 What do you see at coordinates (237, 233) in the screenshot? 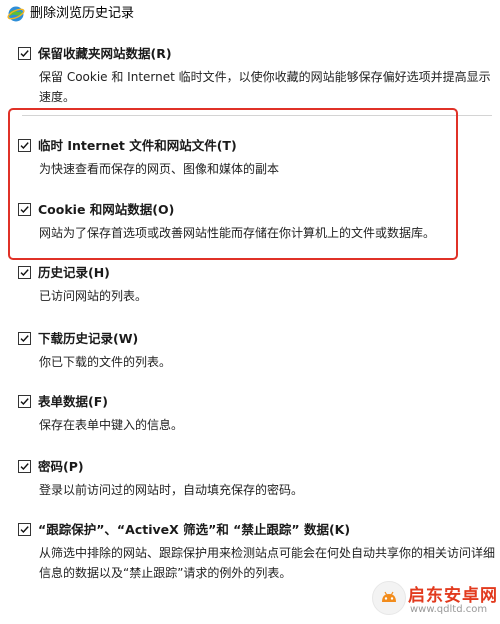
I see `option-description: 网站为了保存首选项或改善网站性能而存储在你计算机上的文件或数据库。` at bounding box center [237, 233].